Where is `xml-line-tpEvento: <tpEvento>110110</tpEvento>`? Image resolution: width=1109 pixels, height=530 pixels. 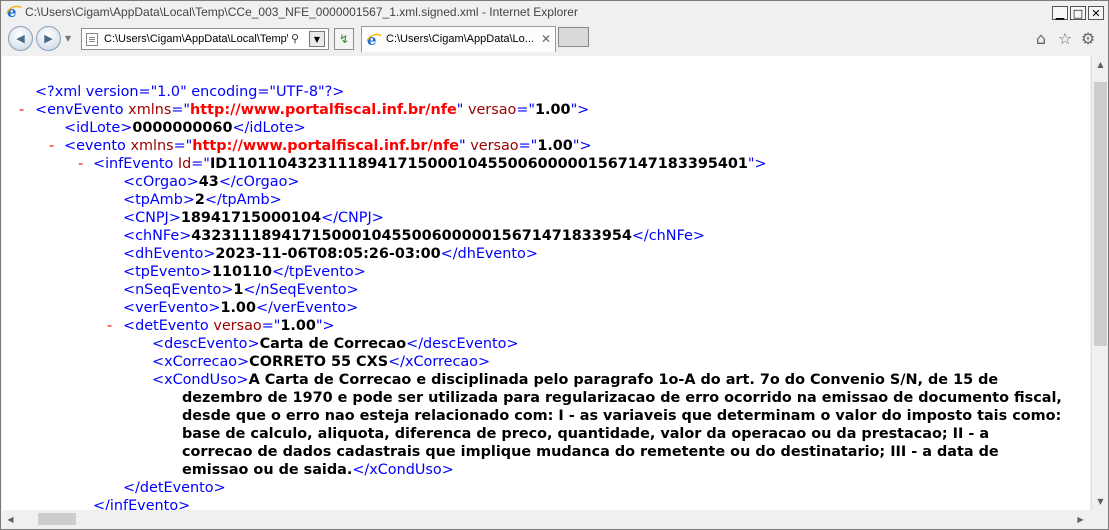 xml-line-tpEvento: <tpEvento>110110</tpEvento> is located at coordinates (244, 272).